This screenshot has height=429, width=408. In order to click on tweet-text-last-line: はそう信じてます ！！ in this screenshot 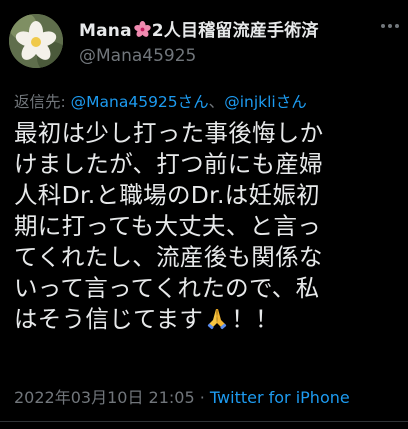, I will do `click(209, 319)`.